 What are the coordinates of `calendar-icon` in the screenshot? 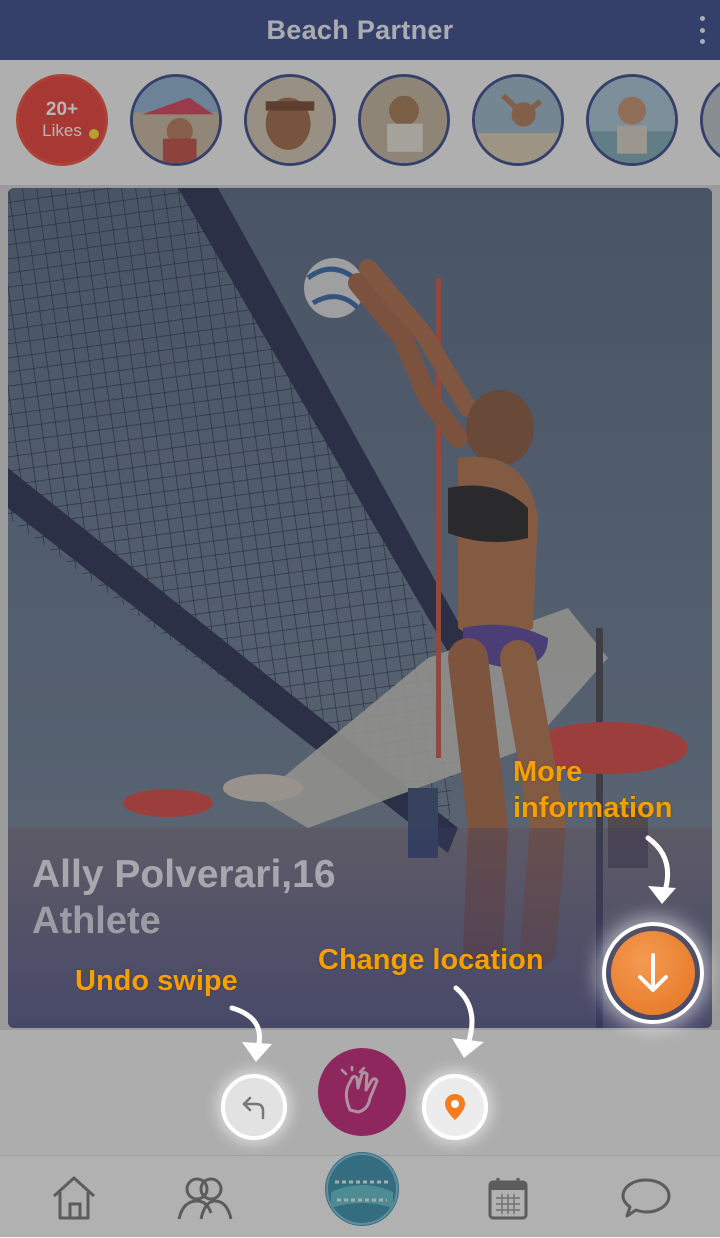 It's located at (508, 1199).